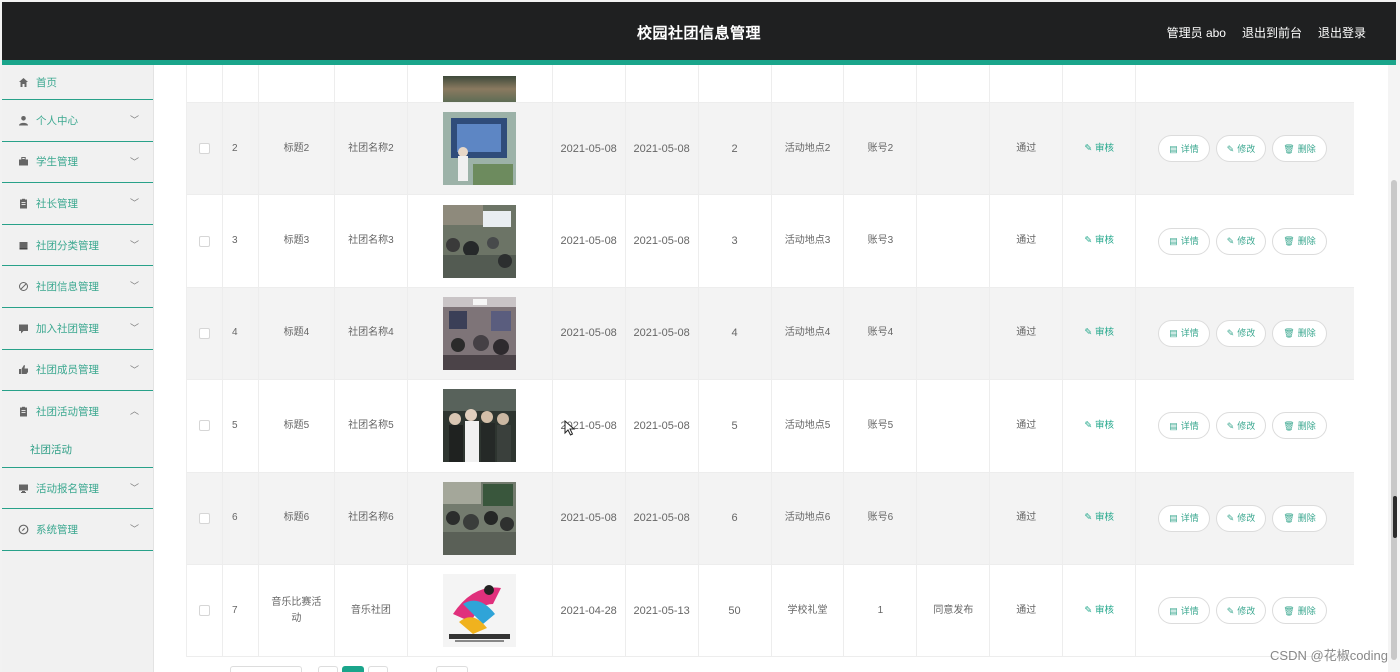 This screenshot has width=1400, height=672. I want to click on sidebar-item-club-activities: 社团活动管理 ︿, so click(77, 412).